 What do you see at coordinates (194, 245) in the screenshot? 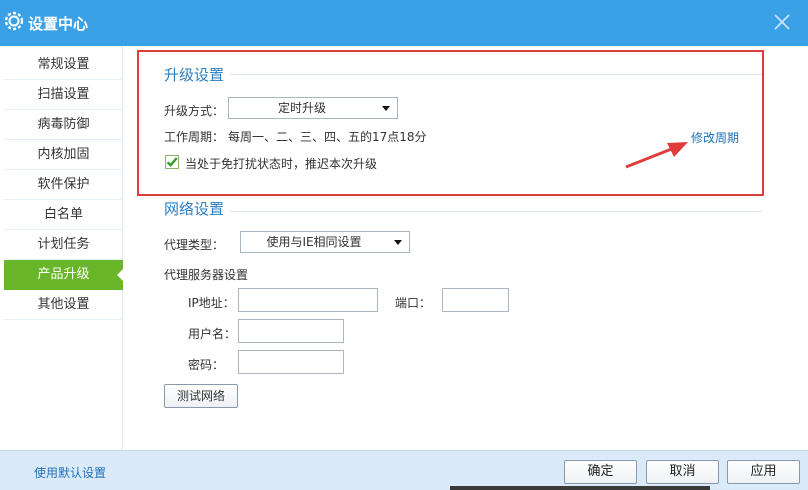
I see `proxy-type-label: 代理类型：` at bounding box center [194, 245].